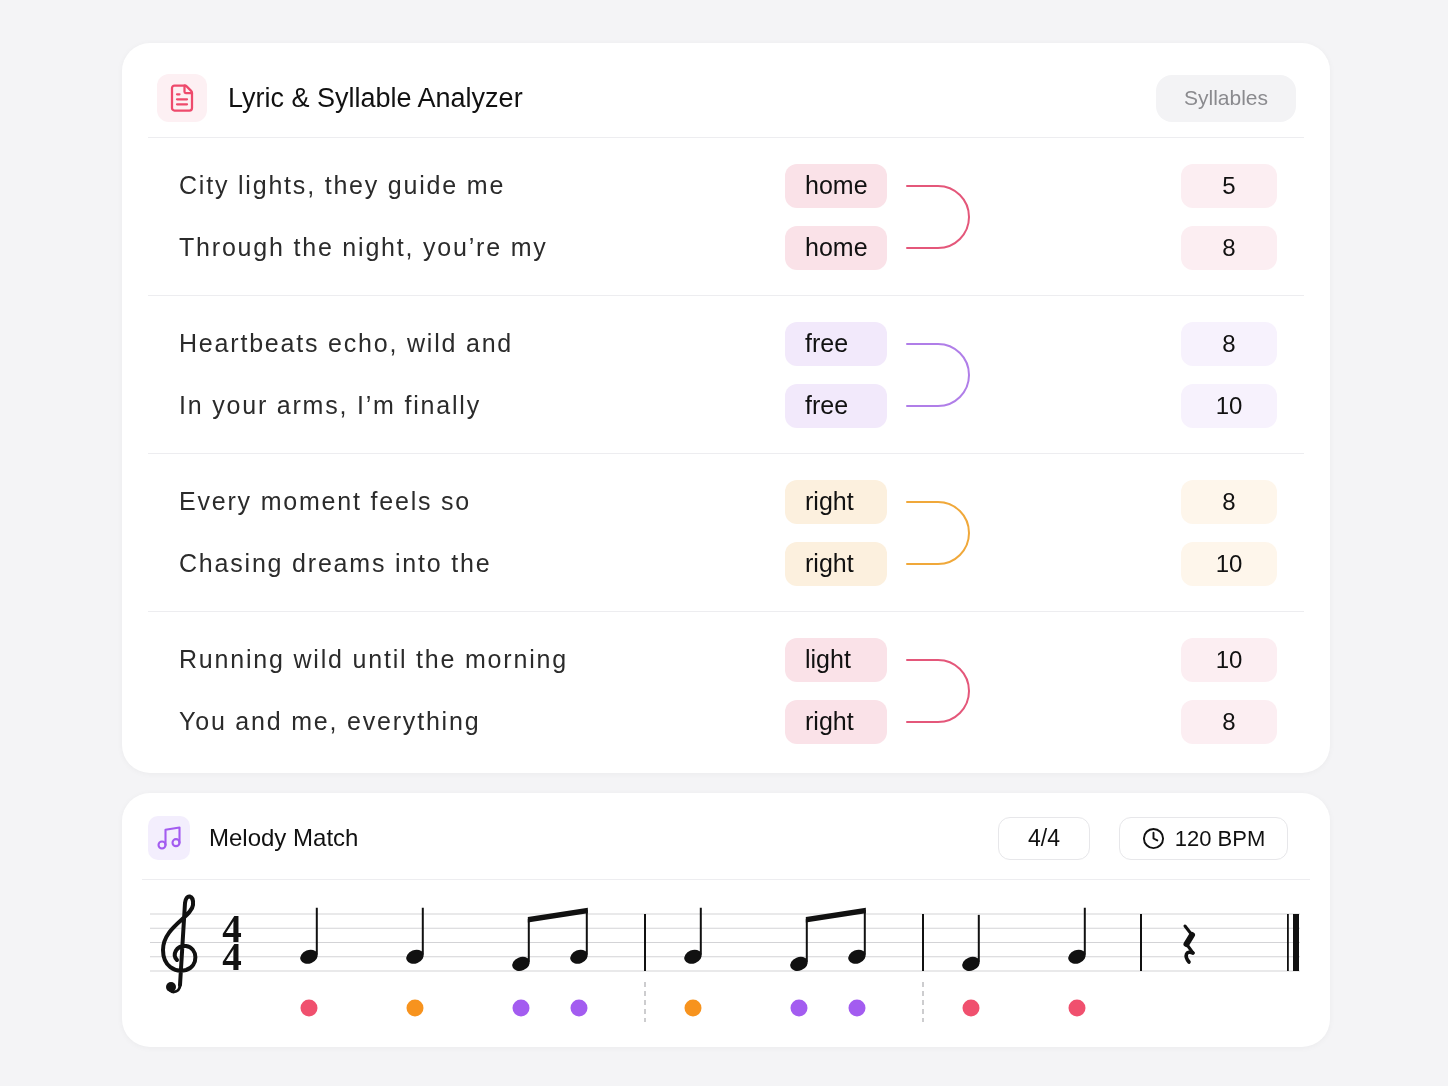  I want to click on card-title: Melody Match, so click(284, 838).